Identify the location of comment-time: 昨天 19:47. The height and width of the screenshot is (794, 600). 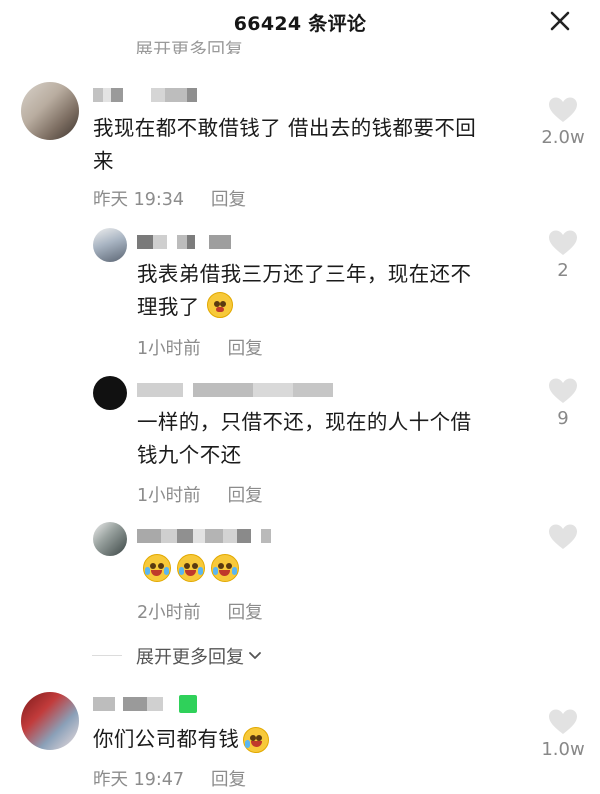
(138, 780).